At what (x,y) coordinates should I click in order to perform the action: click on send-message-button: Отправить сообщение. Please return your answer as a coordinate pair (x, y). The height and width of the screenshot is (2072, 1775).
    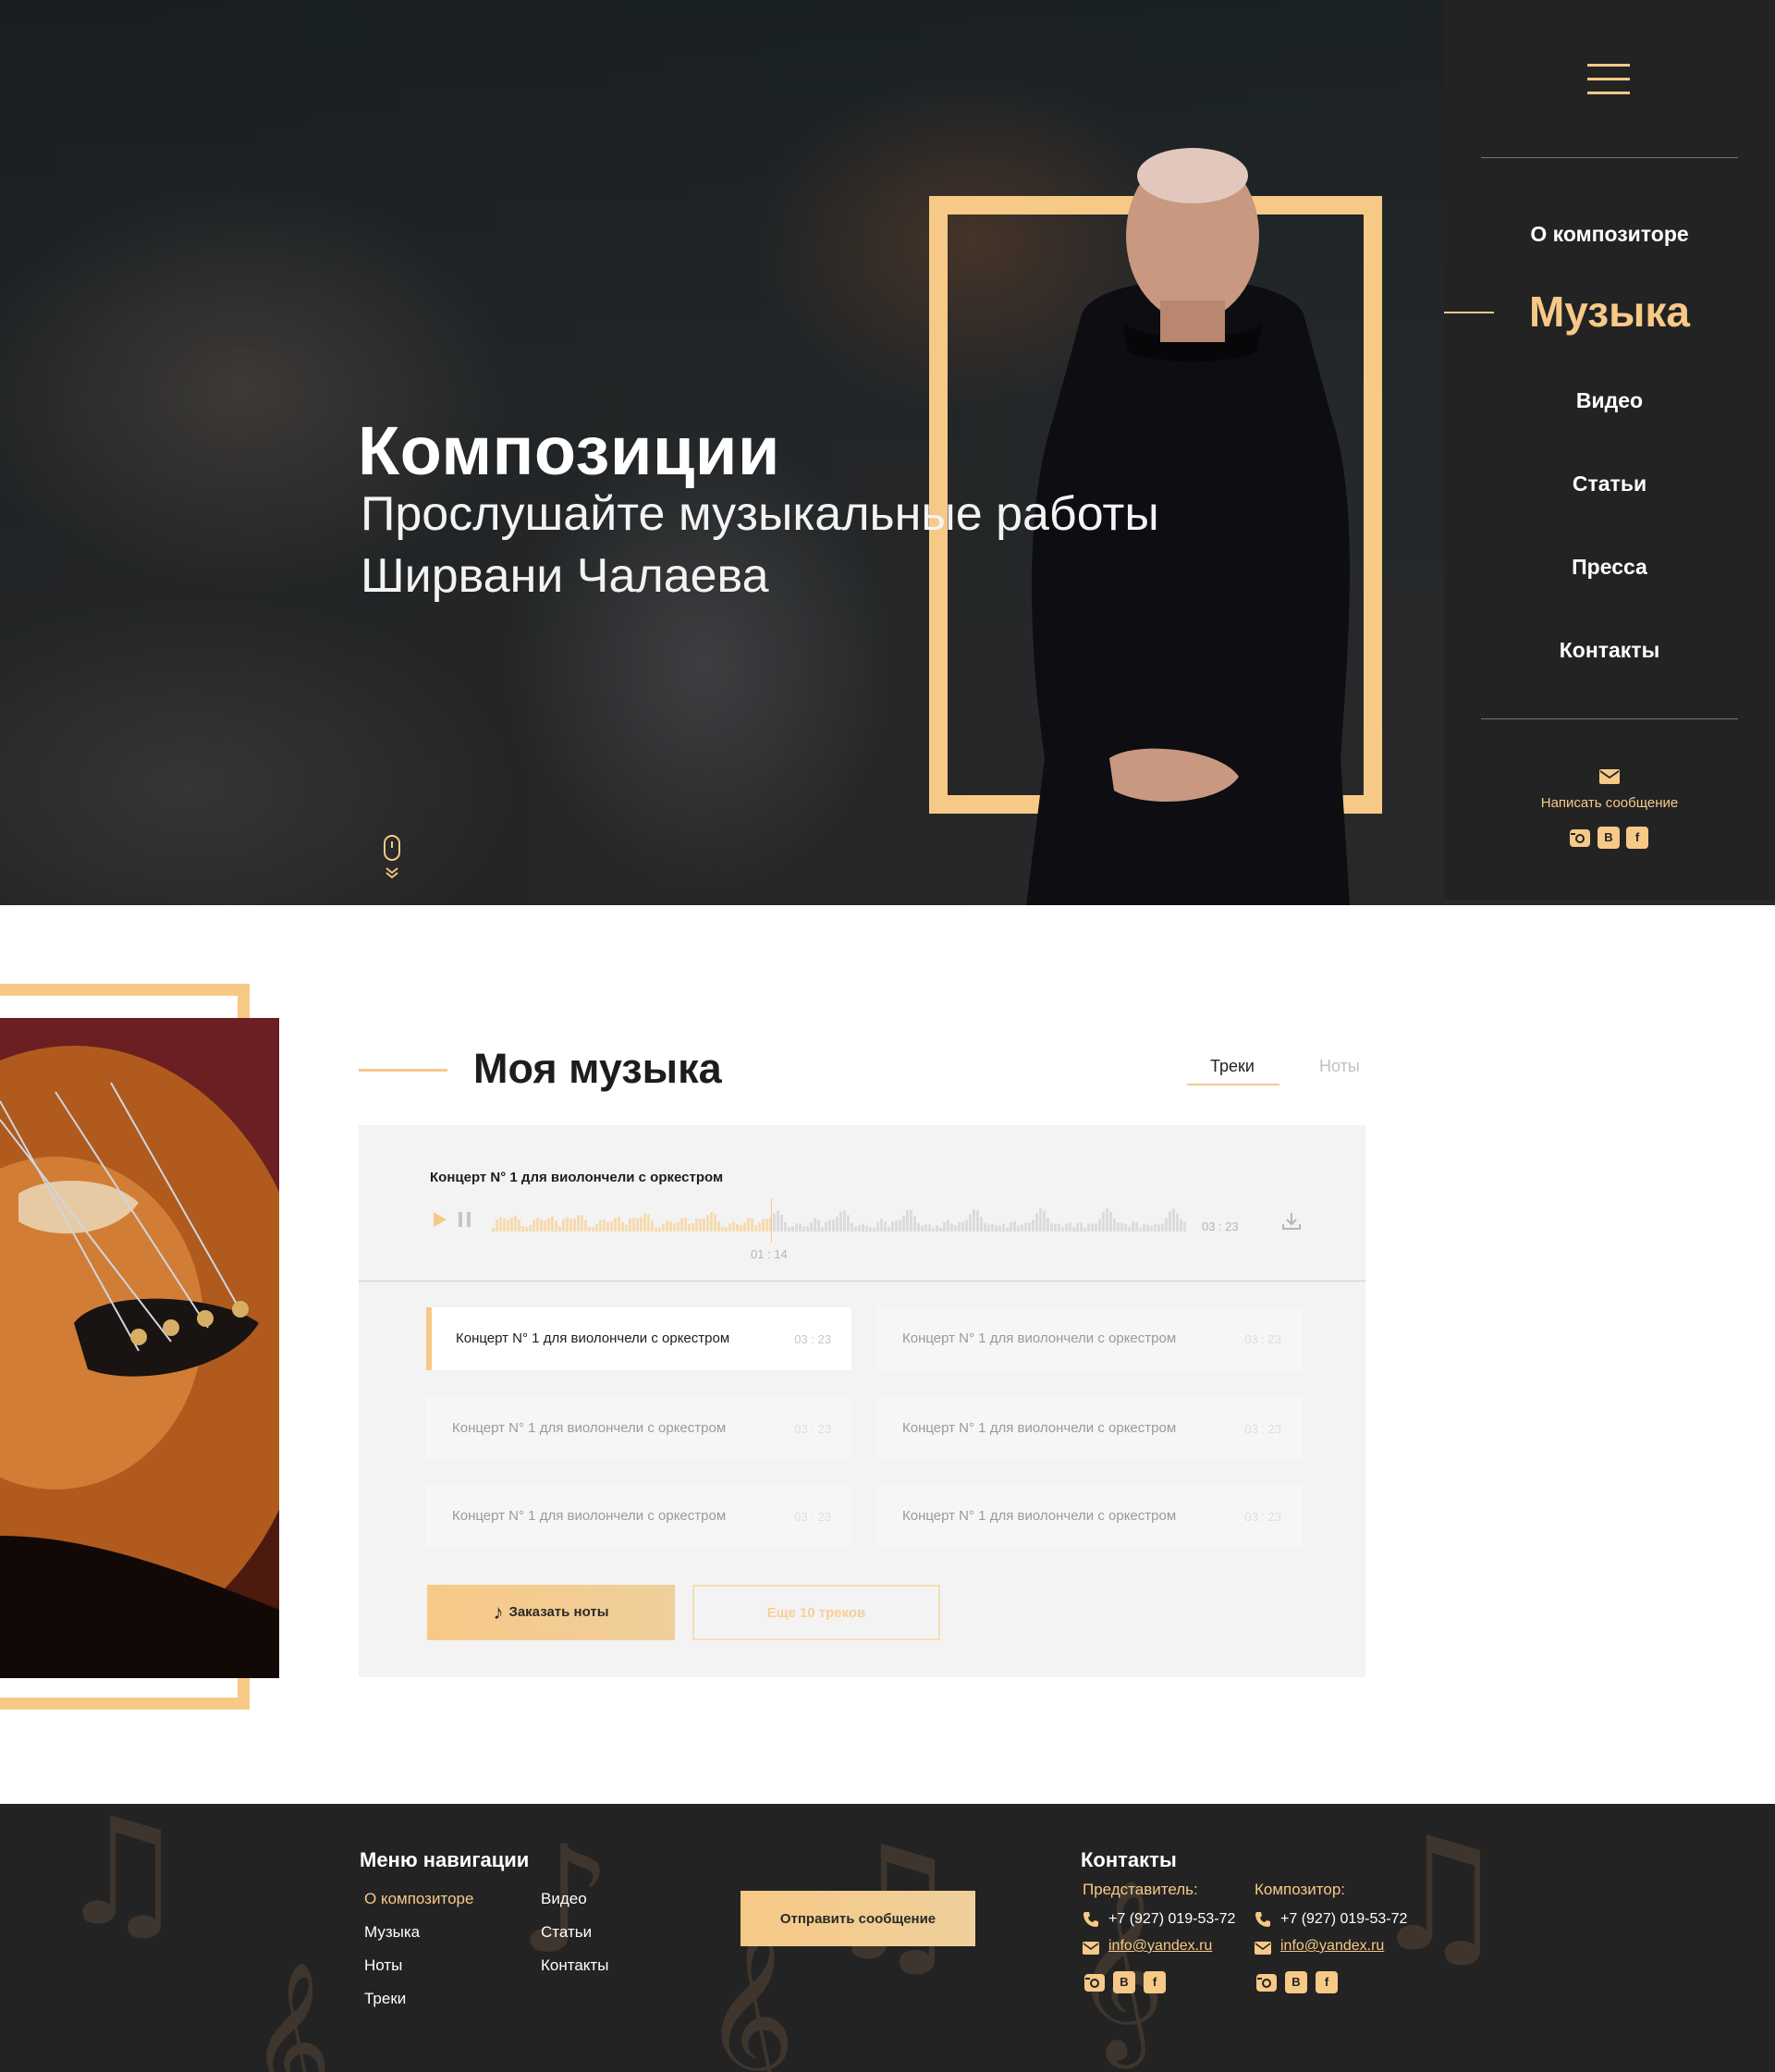
    Looking at the image, I should click on (858, 1918).